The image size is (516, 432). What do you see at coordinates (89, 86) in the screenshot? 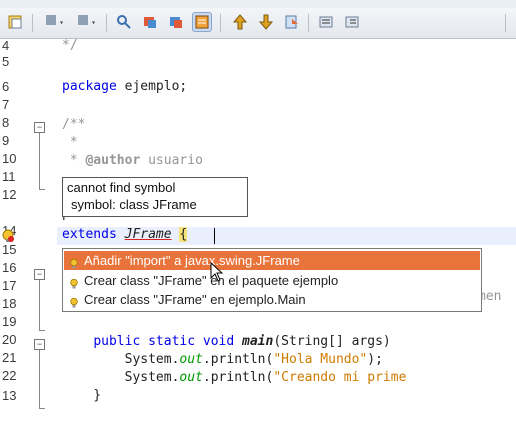
I see `keyword-package: package` at bounding box center [89, 86].